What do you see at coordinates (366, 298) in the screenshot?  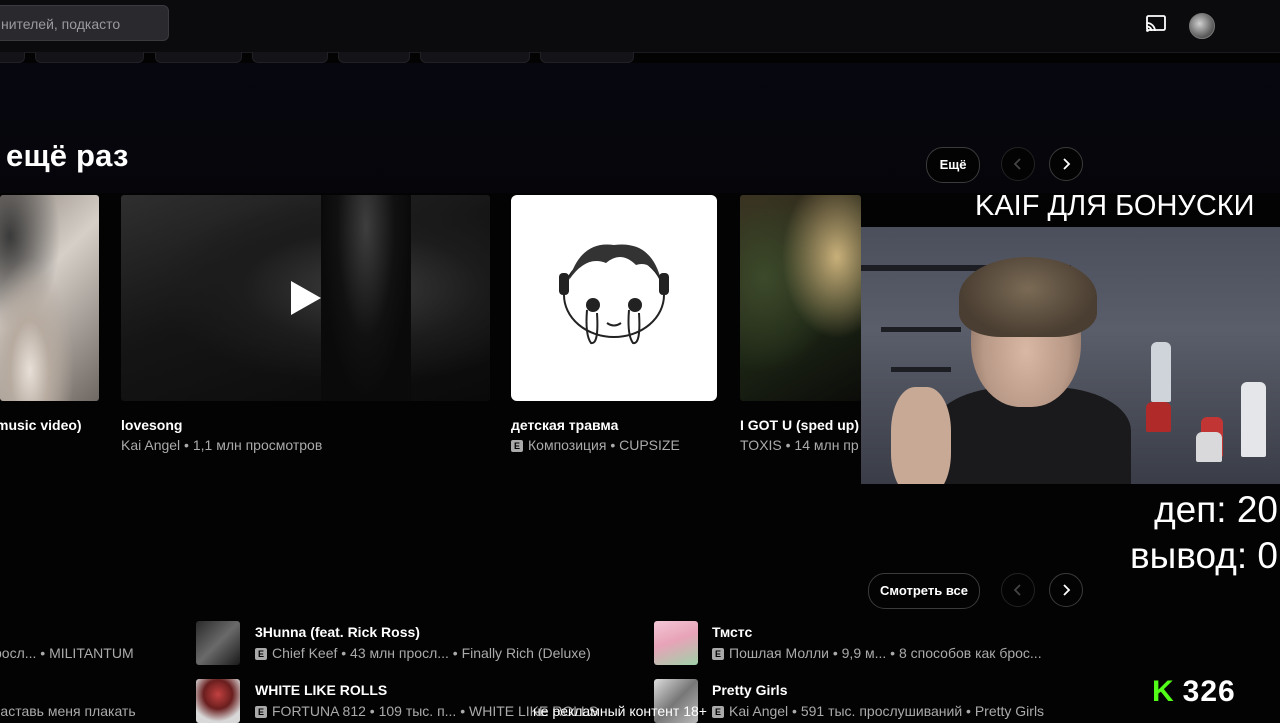 I see `thumbnail-figure` at bounding box center [366, 298].